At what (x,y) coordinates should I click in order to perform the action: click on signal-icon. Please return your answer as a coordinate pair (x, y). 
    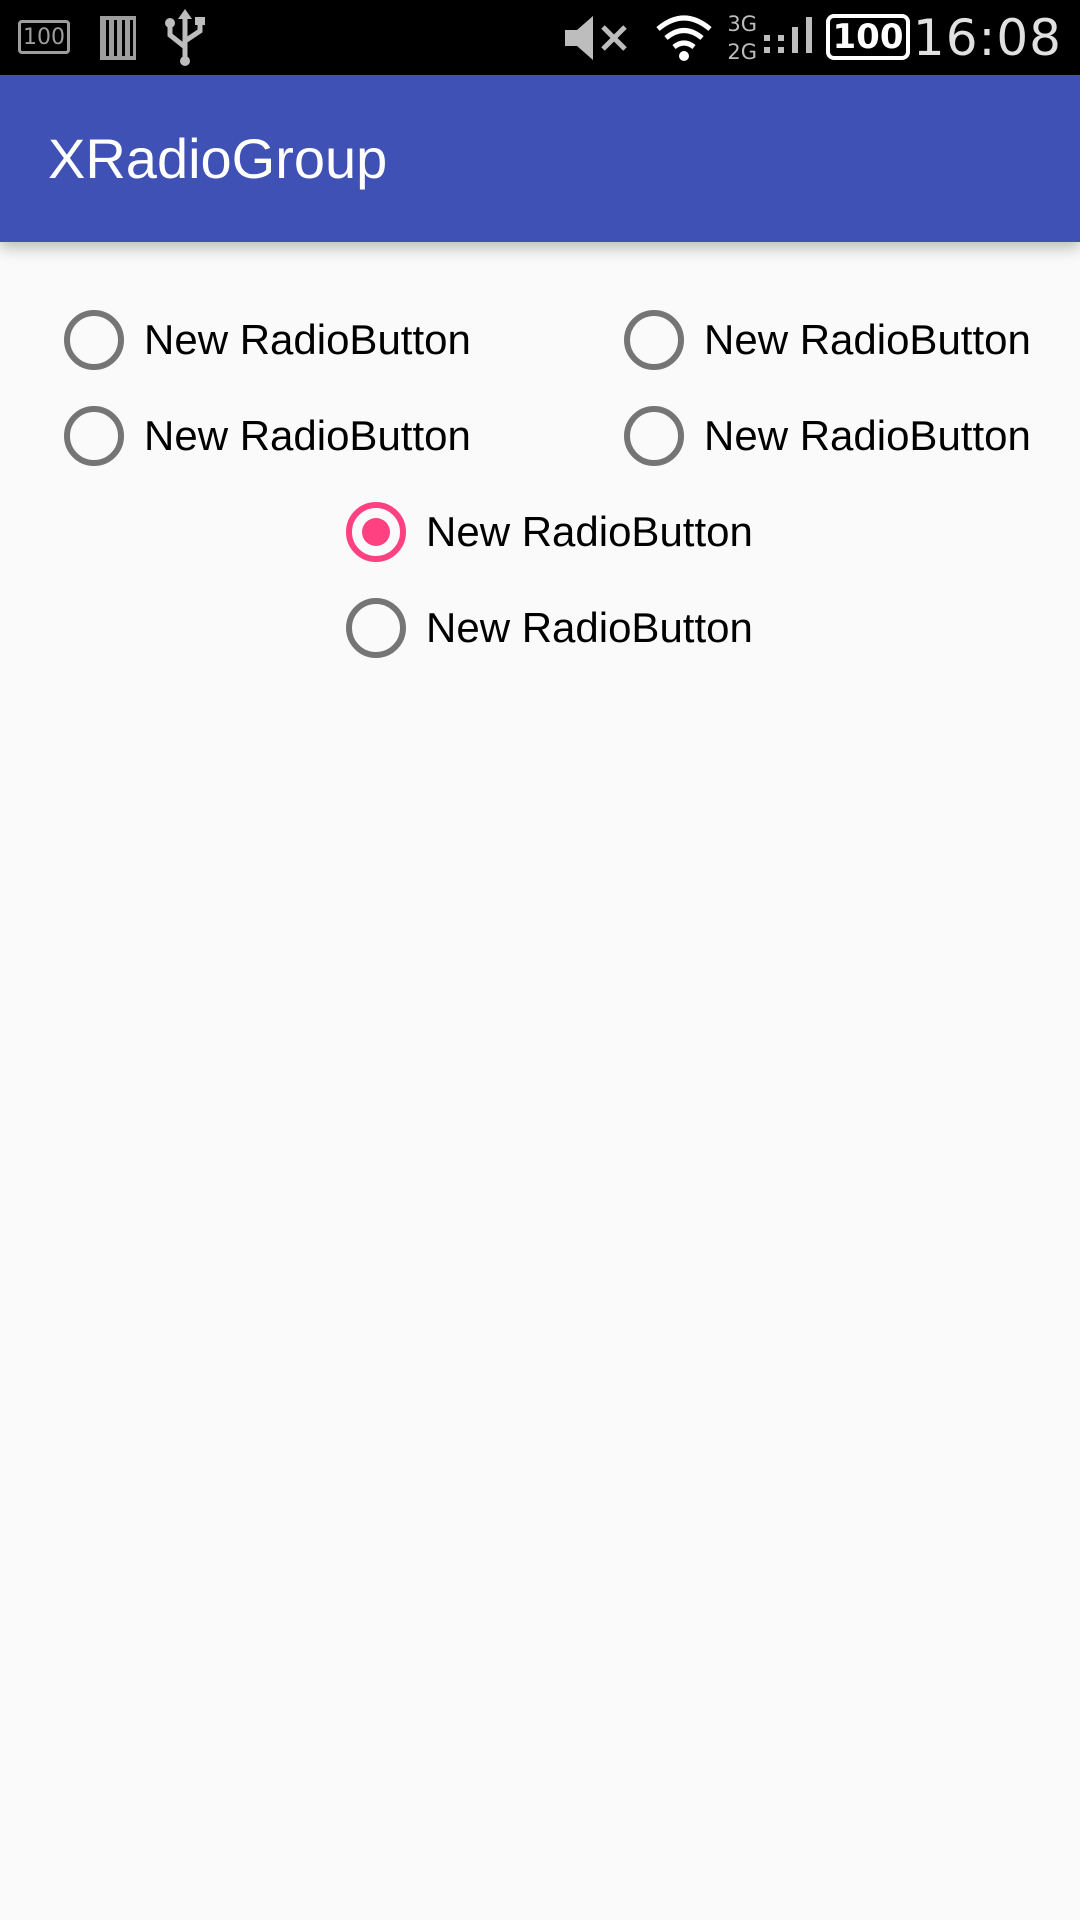
    Looking at the image, I should click on (790, 37).